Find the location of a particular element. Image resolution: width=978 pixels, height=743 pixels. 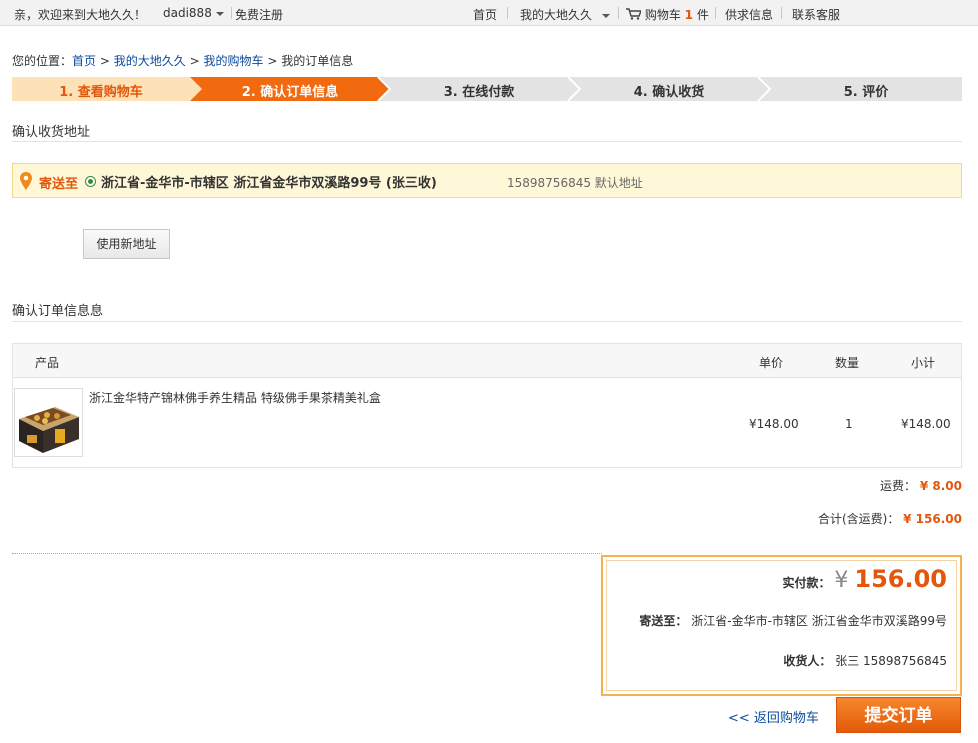

shipping-fee-row: 运费： ¥ 8.00 is located at coordinates (921, 485).